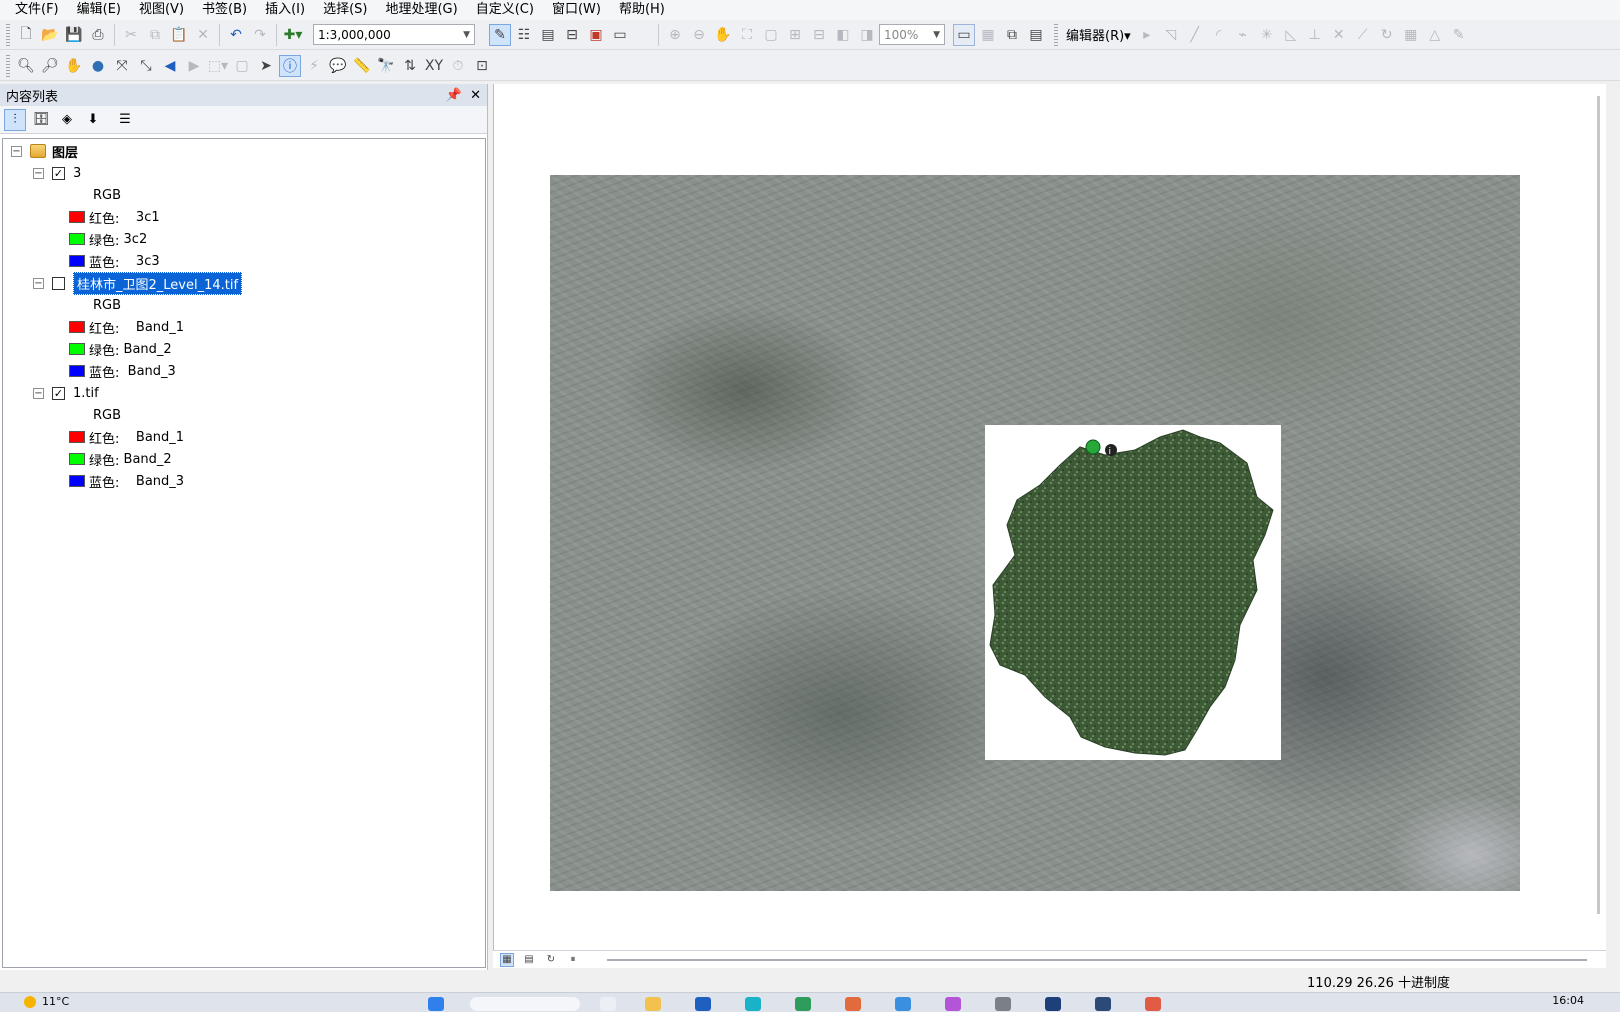 This screenshot has height=1012, width=1620. I want to click on vertical-scrollbar, so click(1598, 505).